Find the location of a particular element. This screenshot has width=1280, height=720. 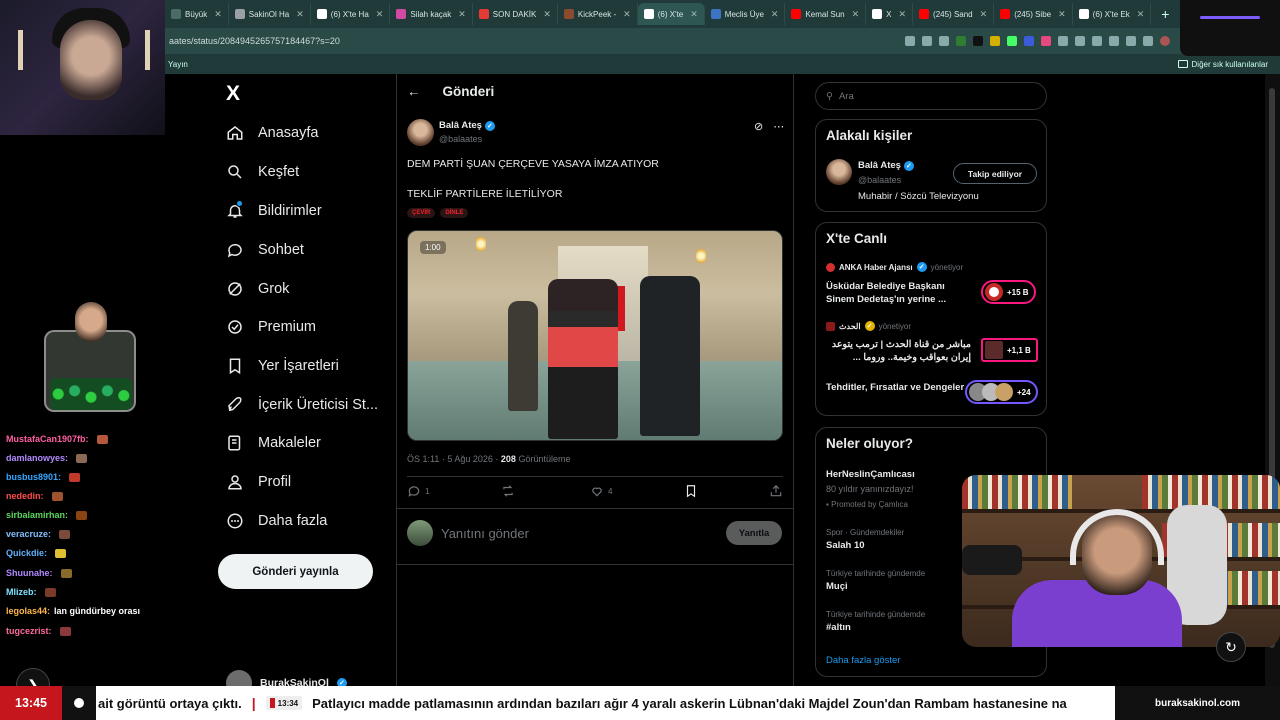

trend-name: Muçi is located at coordinates (837, 586).